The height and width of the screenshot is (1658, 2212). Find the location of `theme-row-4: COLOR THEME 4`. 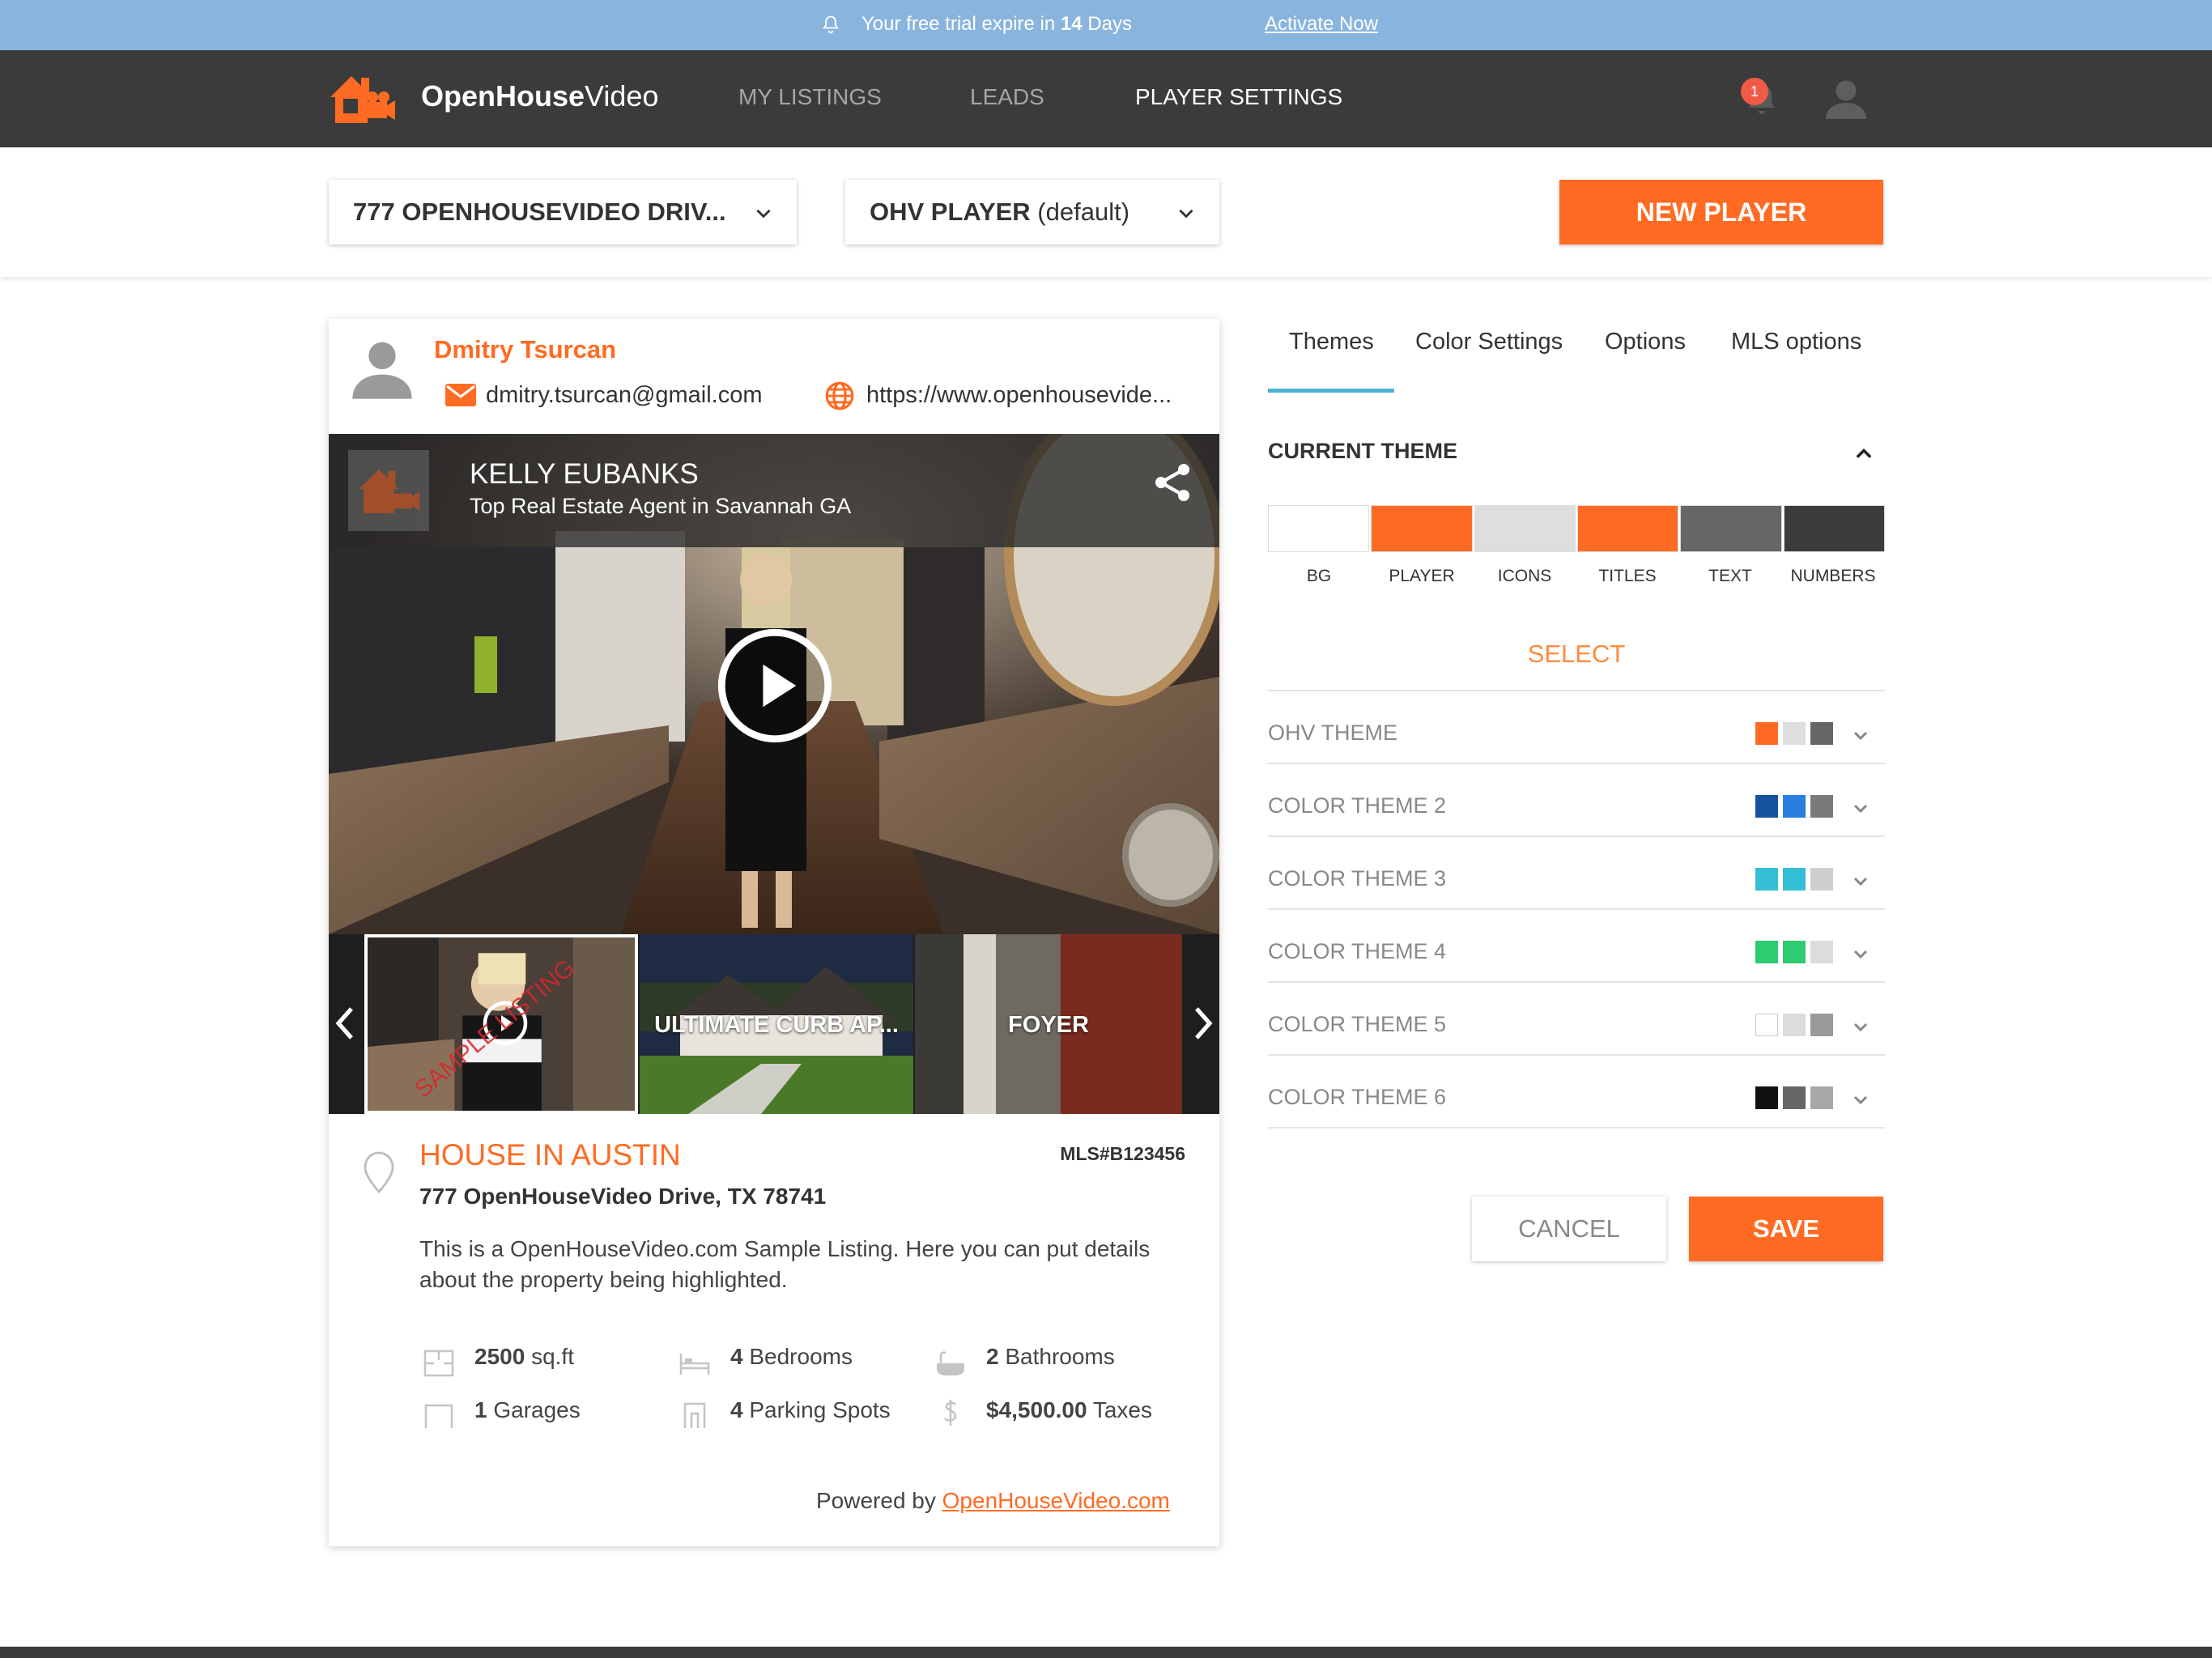

theme-row-4: COLOR THEME 4 is located at coordinates (1577, 952).